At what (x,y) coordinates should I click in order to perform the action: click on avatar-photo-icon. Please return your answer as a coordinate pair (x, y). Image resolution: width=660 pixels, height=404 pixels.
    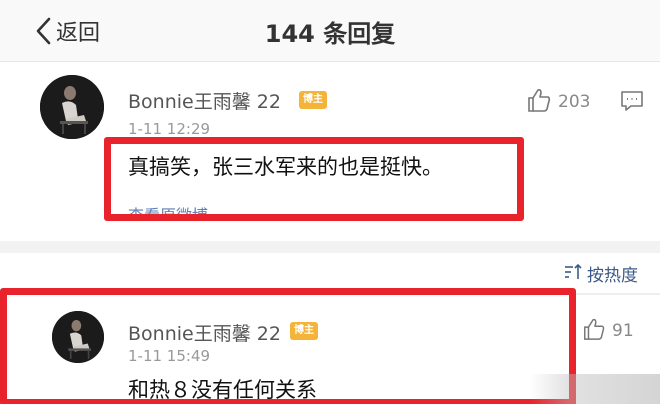
    Looking at the image, I should click on (72, 107).